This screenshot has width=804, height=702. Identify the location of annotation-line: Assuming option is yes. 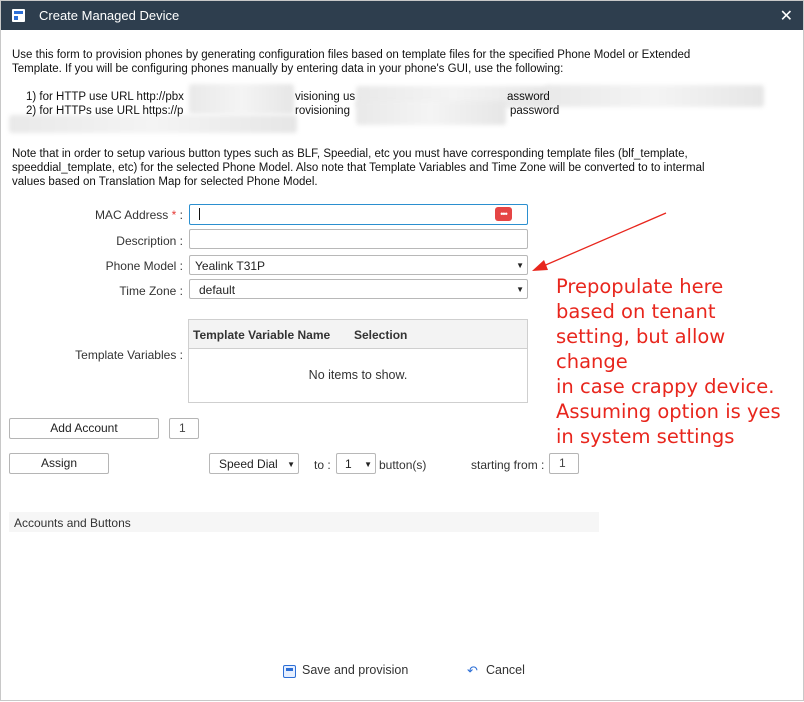
(668, 411).